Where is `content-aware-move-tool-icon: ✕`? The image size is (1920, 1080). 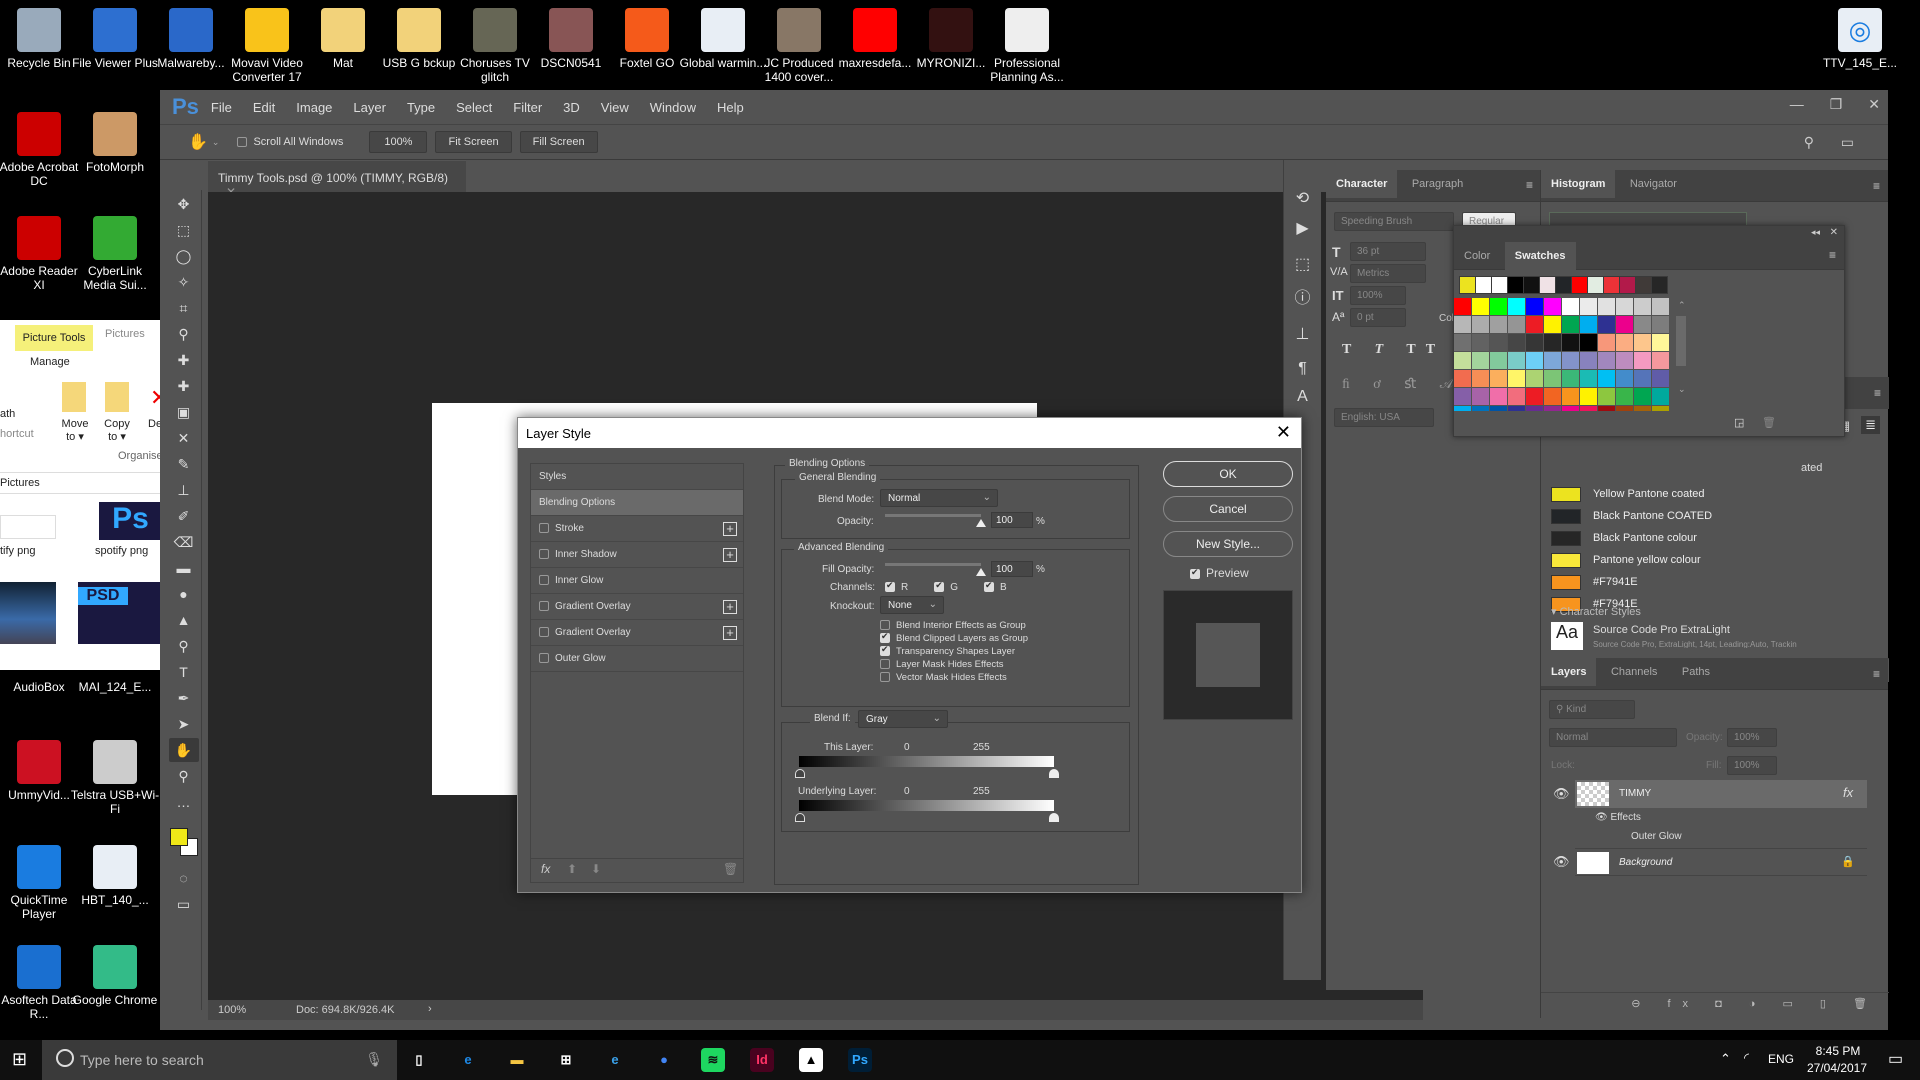 content-aware-move-tool-icon: ✕ is located at coordinates (184, 438).